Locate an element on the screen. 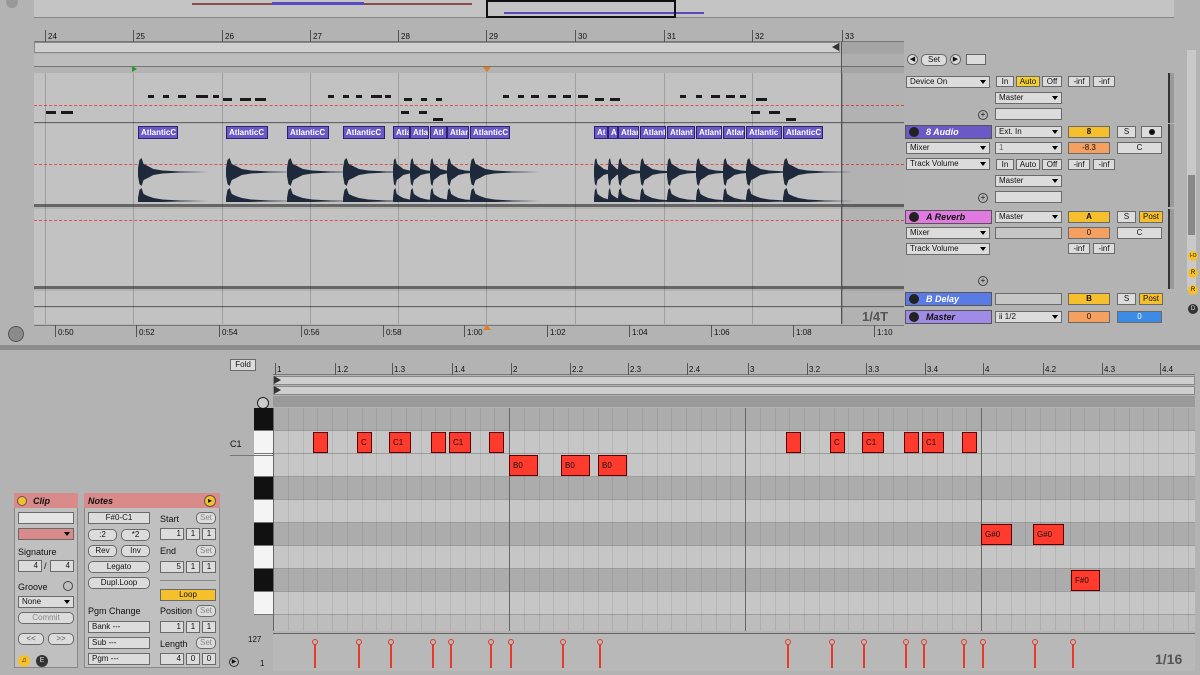 Image resolution: width=1200 pixels, height=675 pixels. midi-note is located at coordinates (793, 442).